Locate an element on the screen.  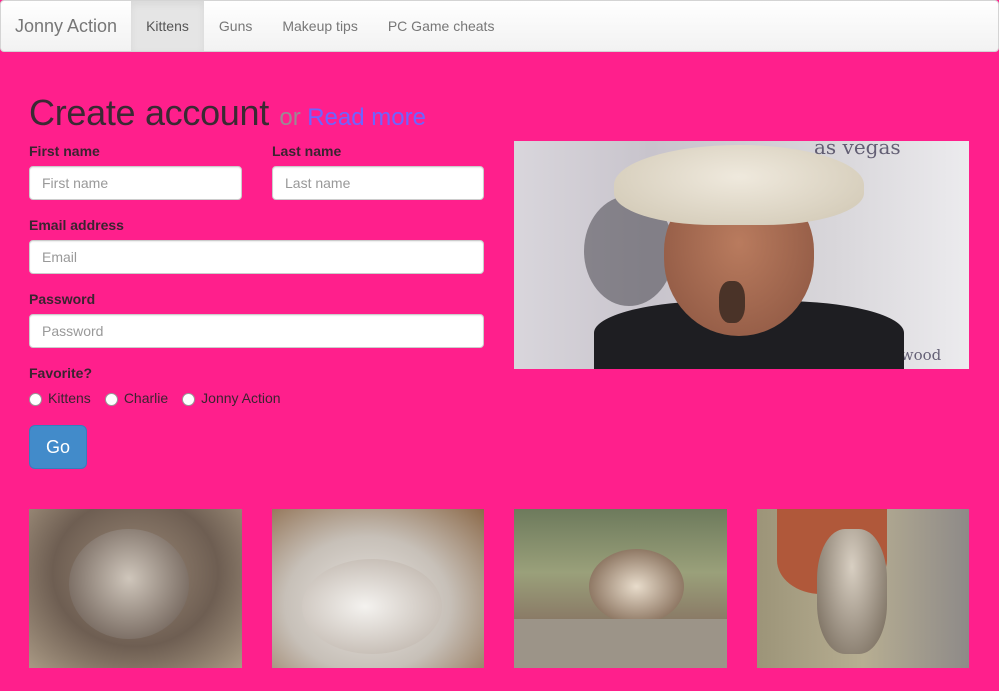
password-input is located at coordinates (256, 331).